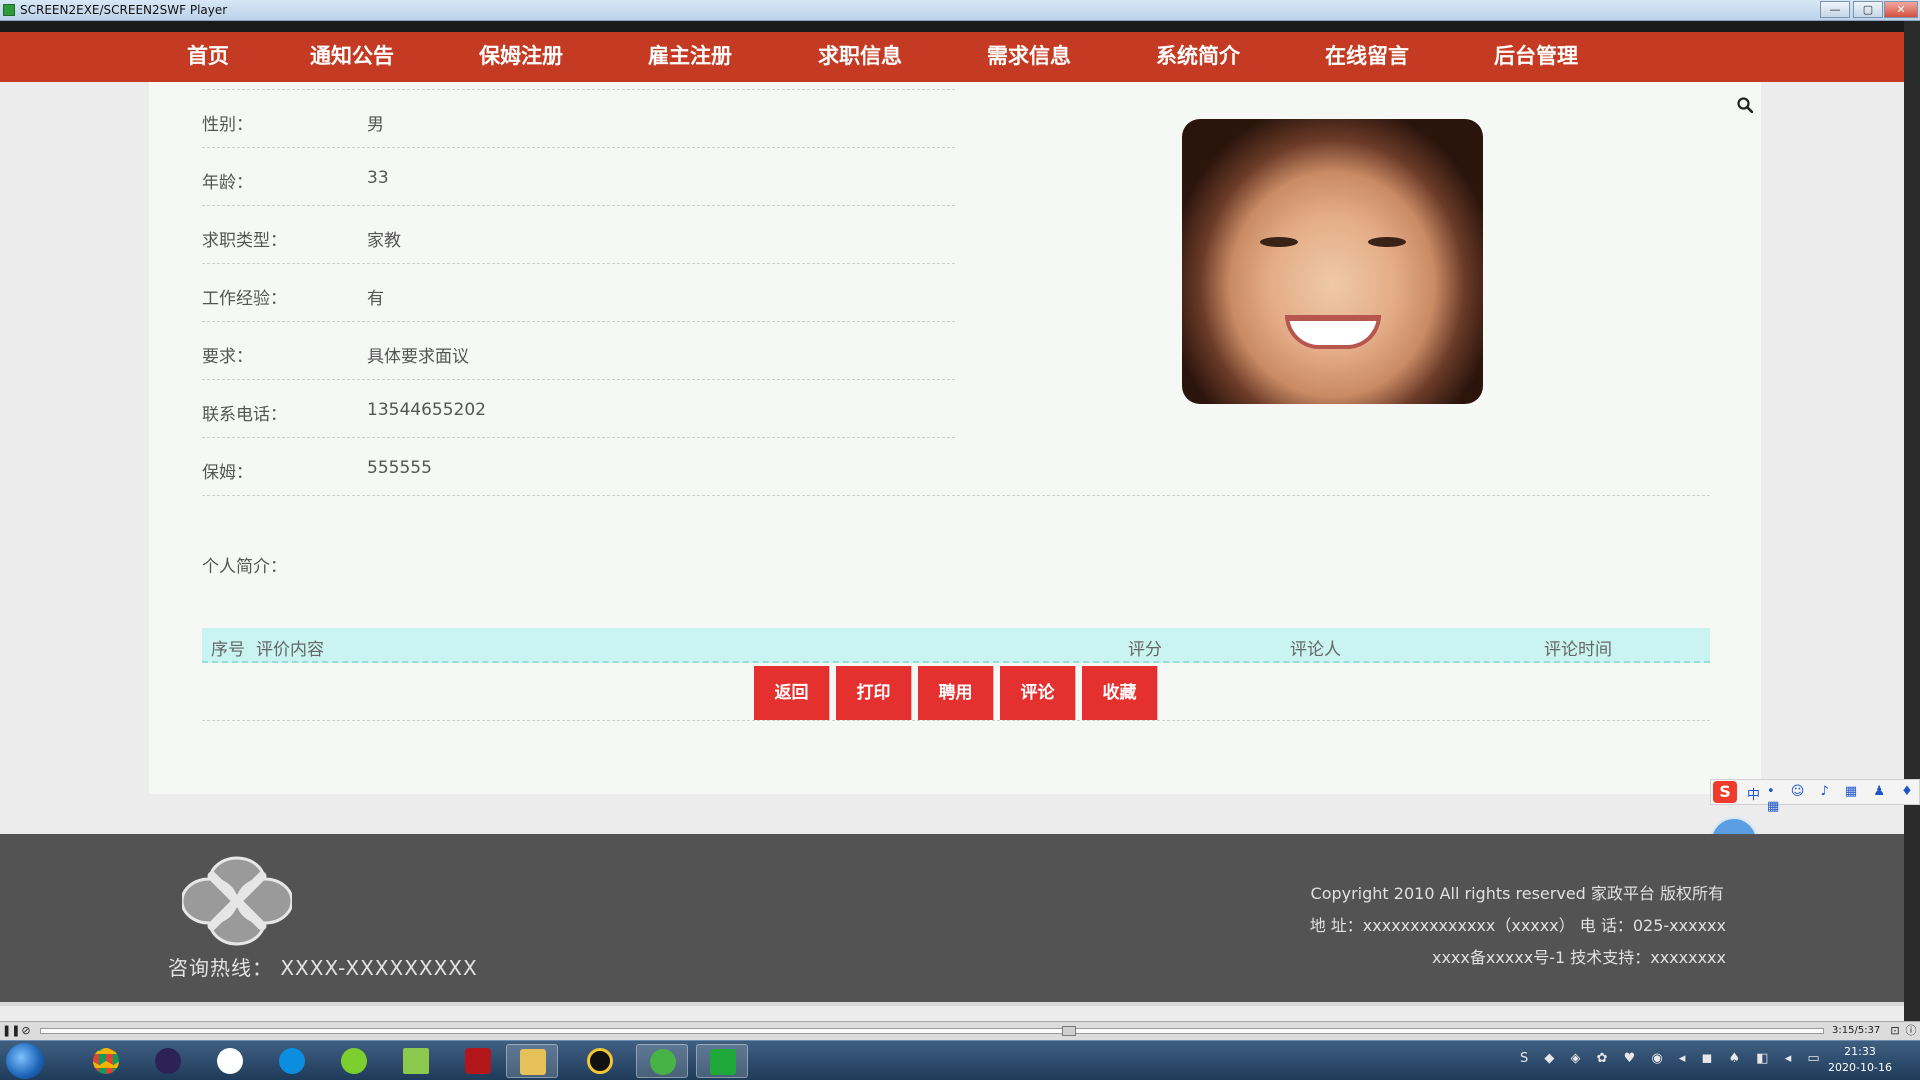 This screenshot has width=1920, height=1080. Describe the element at coordinates (690, 57) in the screenshot. I see `nav-item-employer-register: 雇主注册` at that location.